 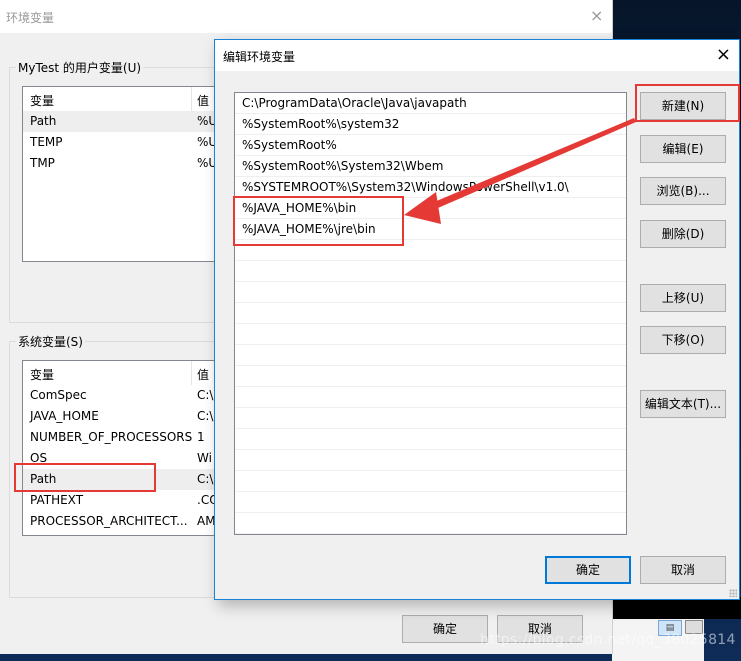 What do you see at coordinates (683, 106) in the screenshot?
I see `new-button: 新建(N)` at bounding box center [683, 106].